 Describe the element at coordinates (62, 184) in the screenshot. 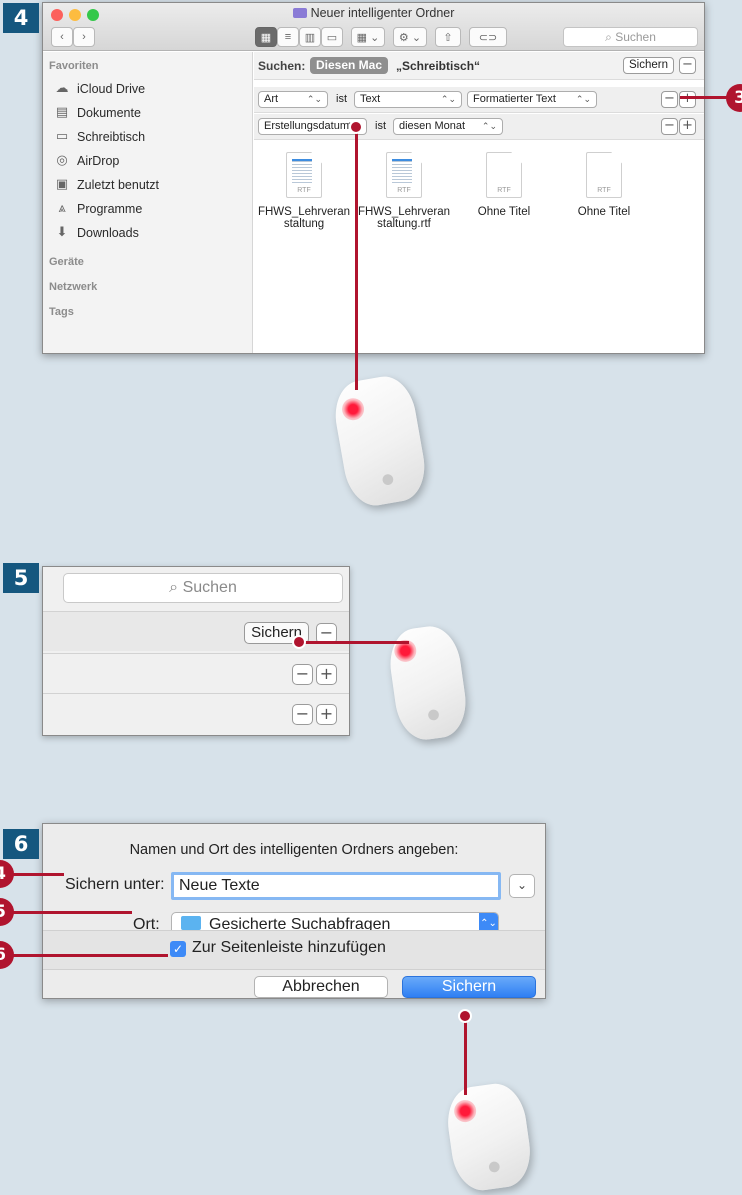

I see `recents-icon: ▣` at that location.